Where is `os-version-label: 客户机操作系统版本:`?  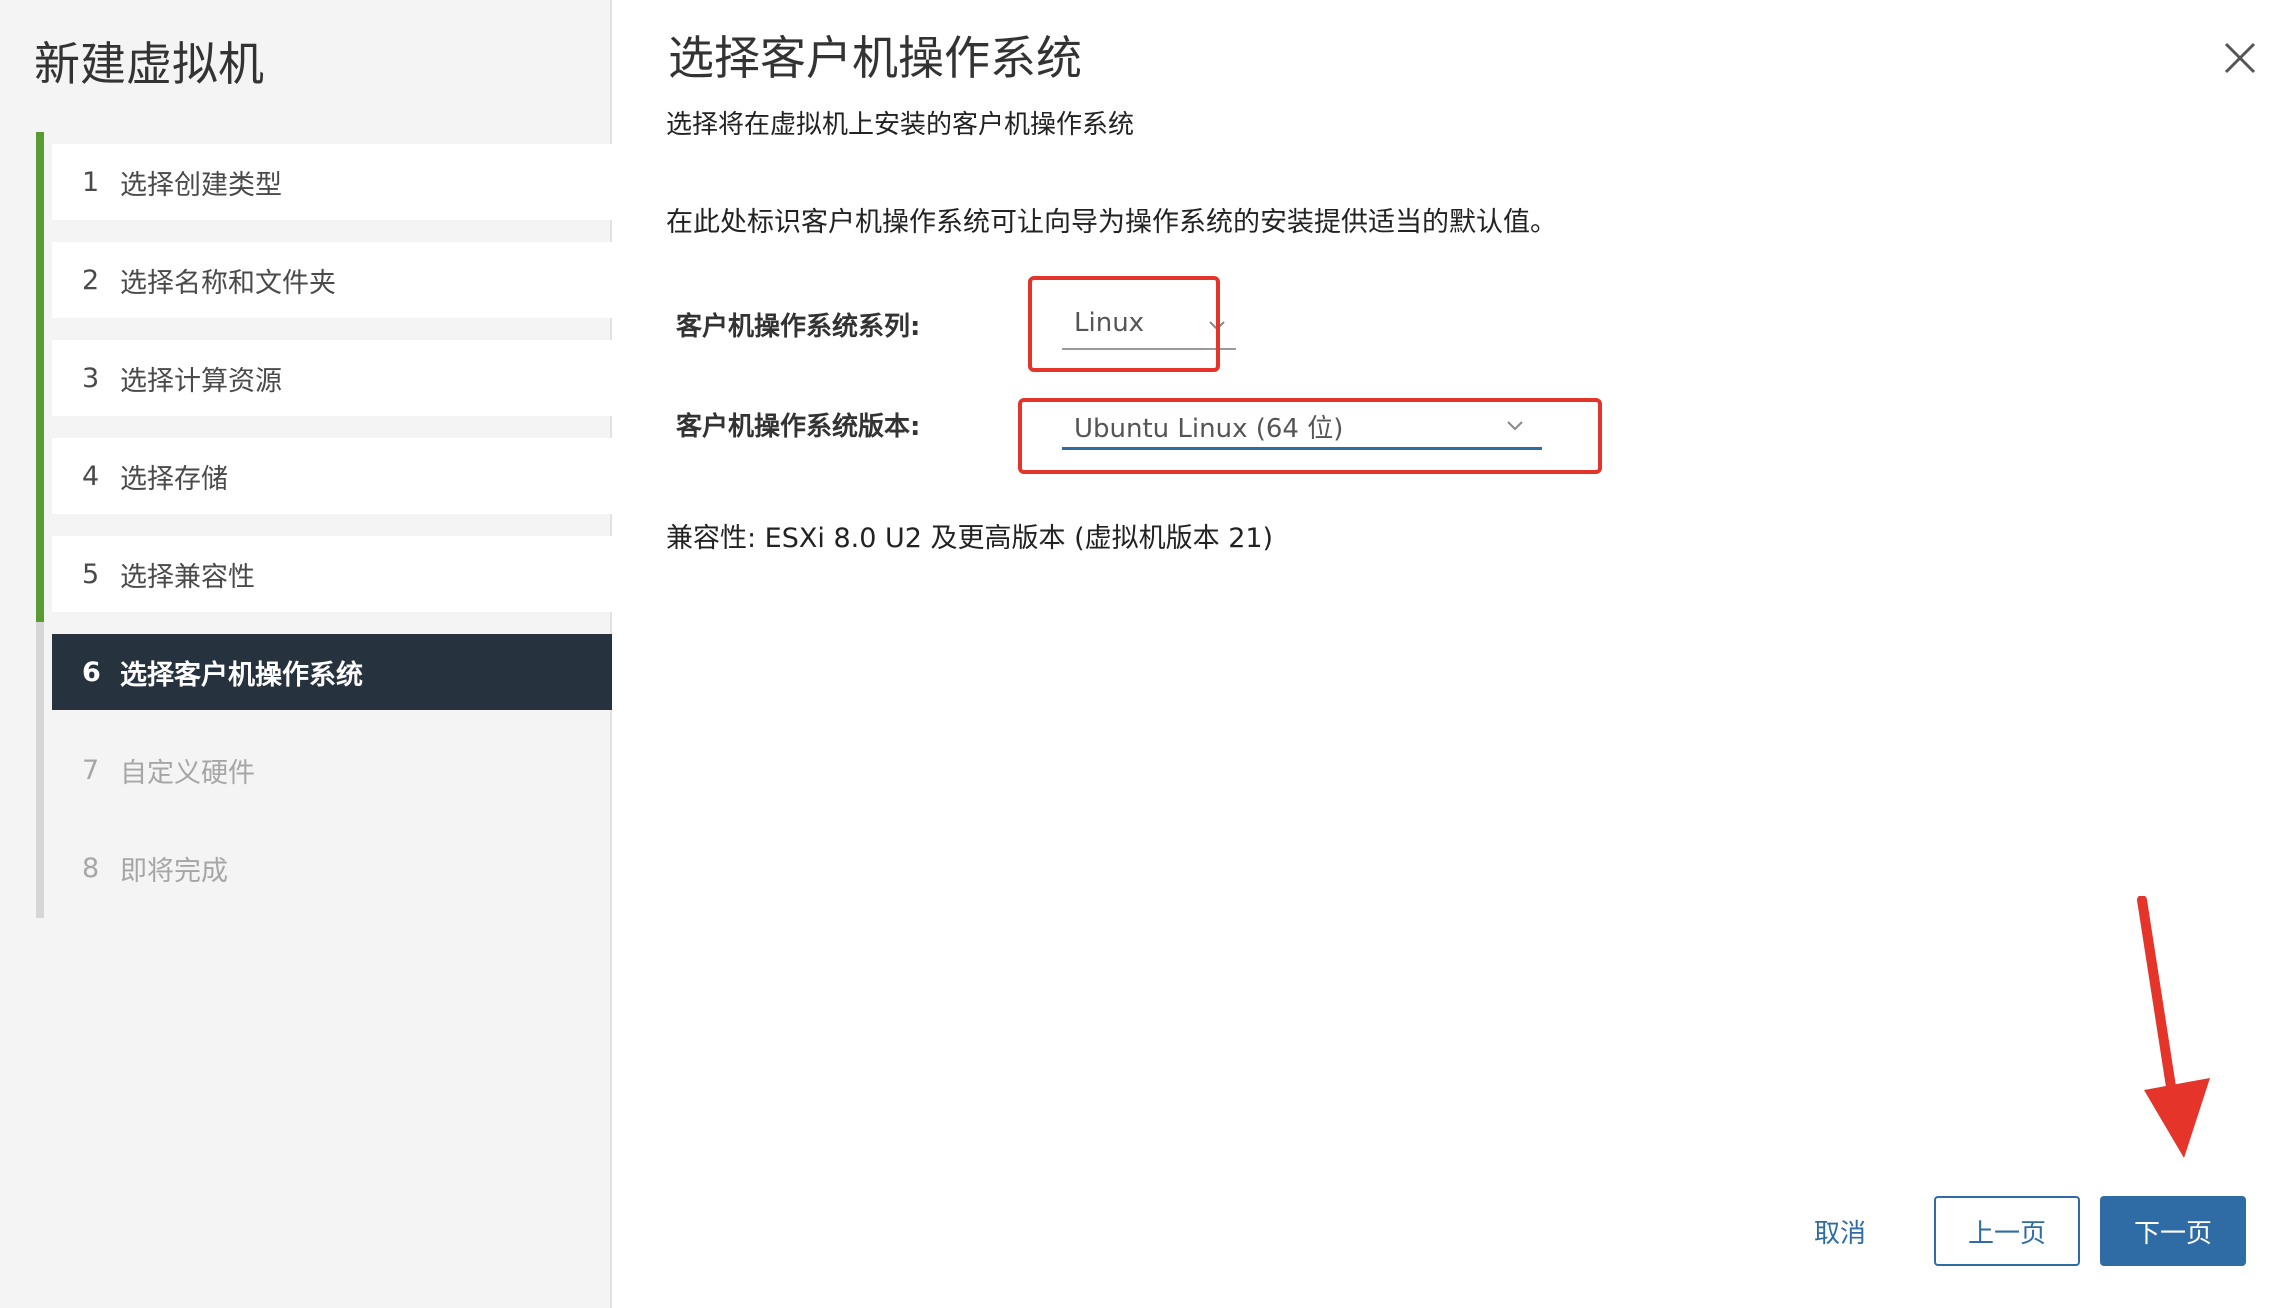 os-version-label: 客户机操作系统版本: is located at coordinates (798, 427).